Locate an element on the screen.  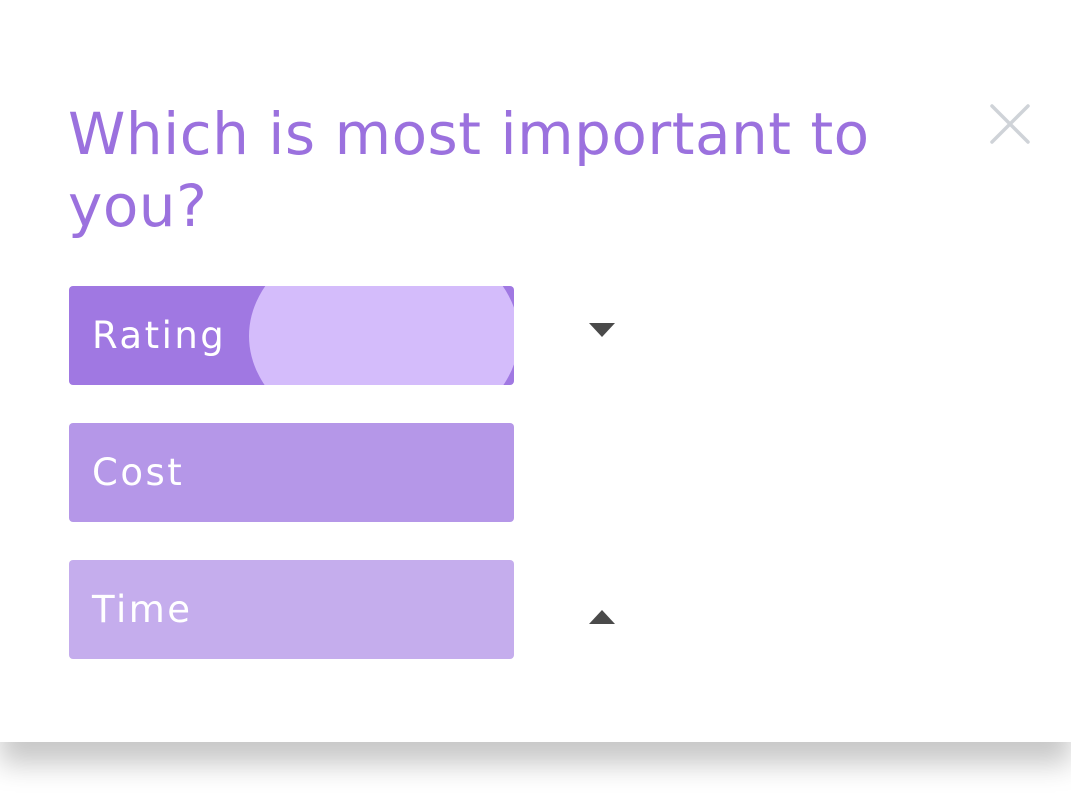
triangle-up-icon is located at coordinates (602, 617).